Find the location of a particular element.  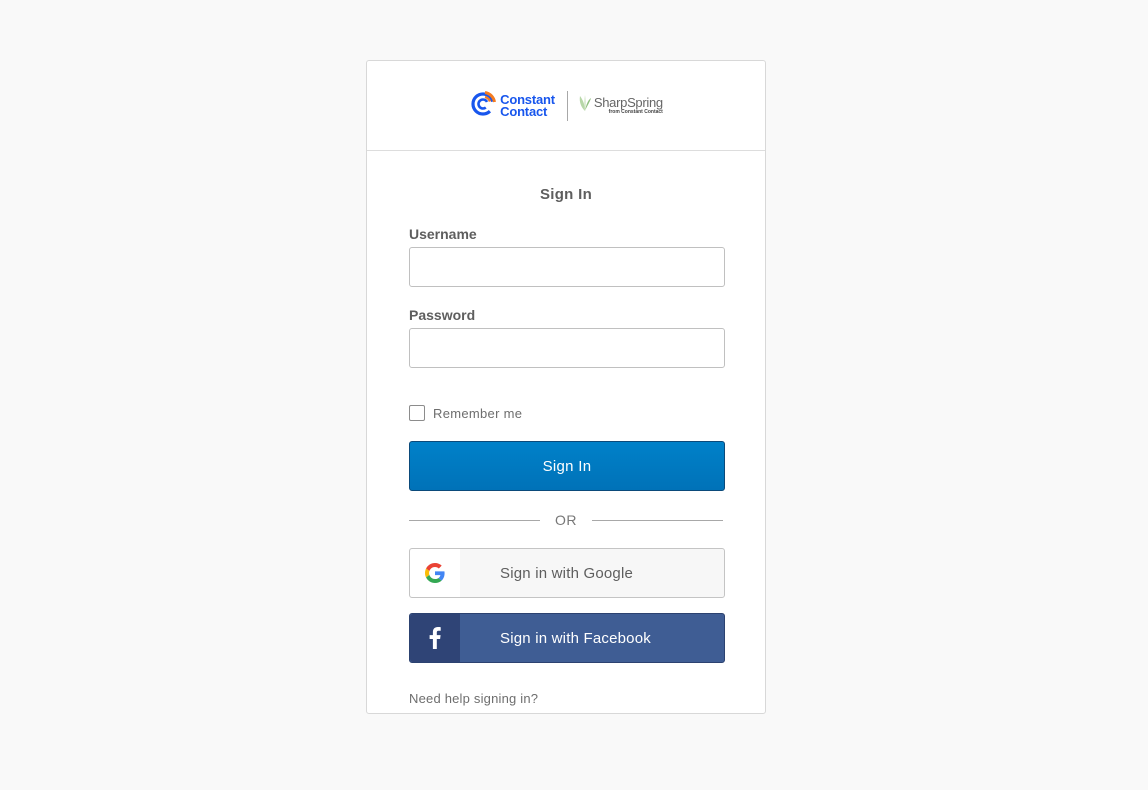

facebook-f-icon is located at coordinates (435, 638).